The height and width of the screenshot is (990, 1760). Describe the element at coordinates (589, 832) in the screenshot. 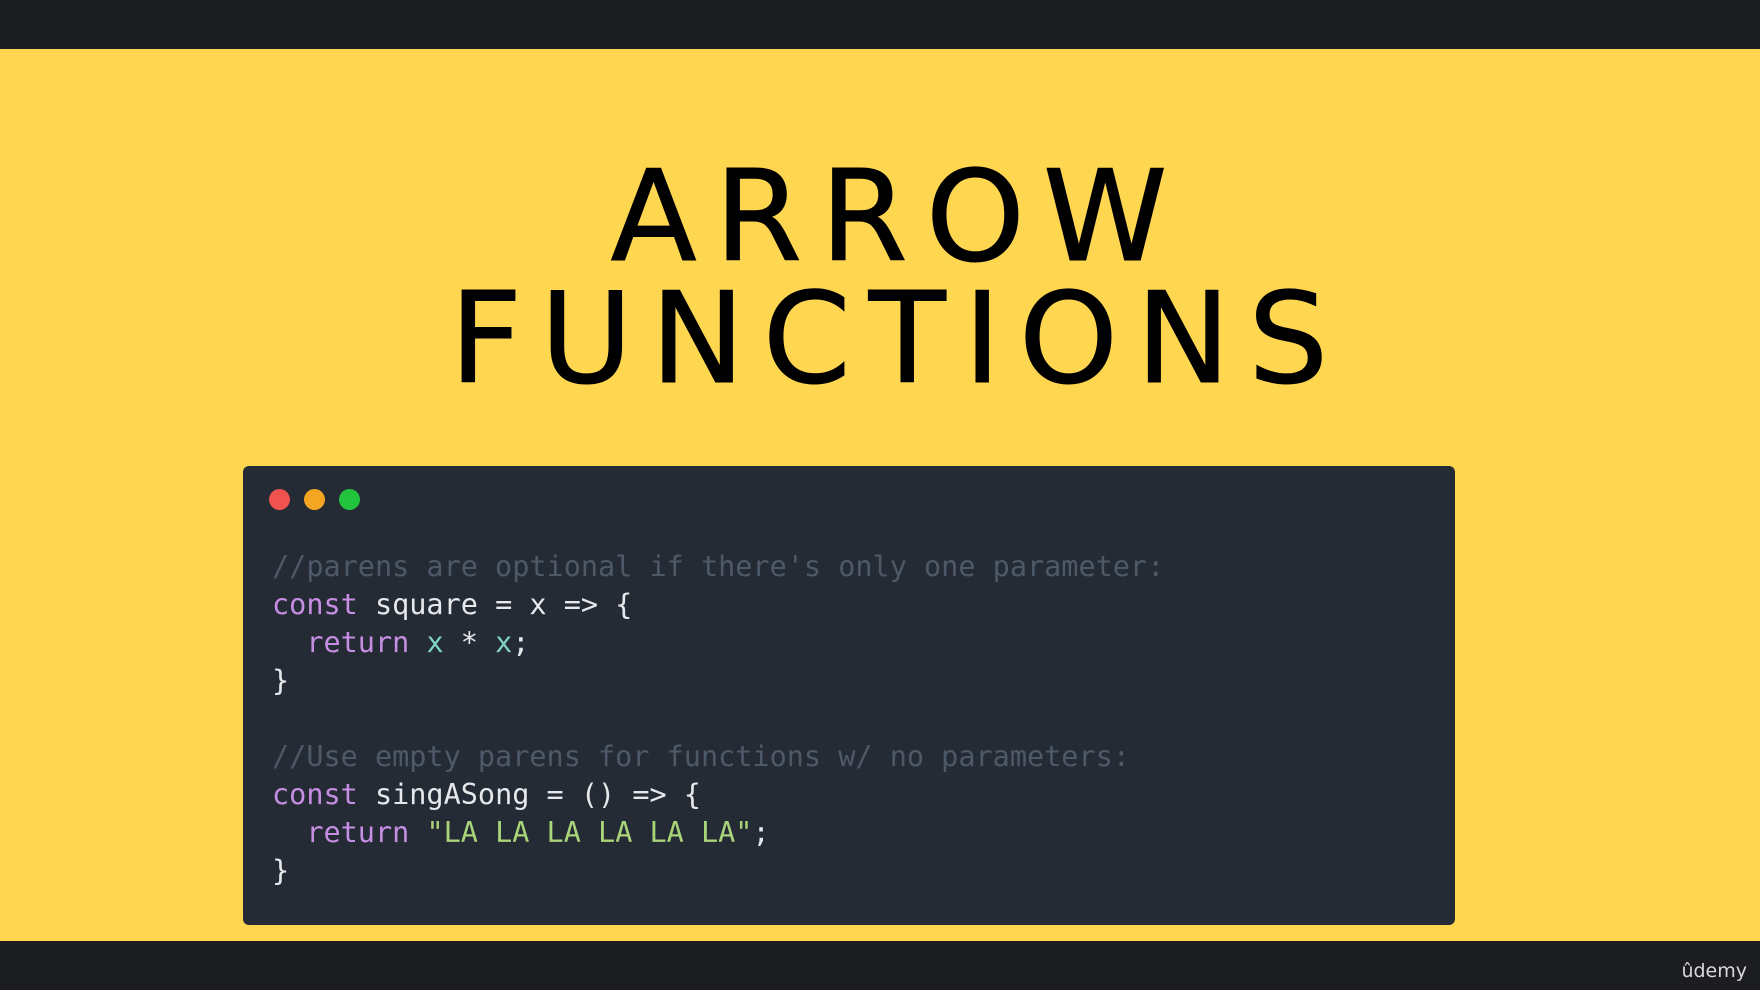

I see `code-token-string: "LA LA LA LA LA LA"` at that location.